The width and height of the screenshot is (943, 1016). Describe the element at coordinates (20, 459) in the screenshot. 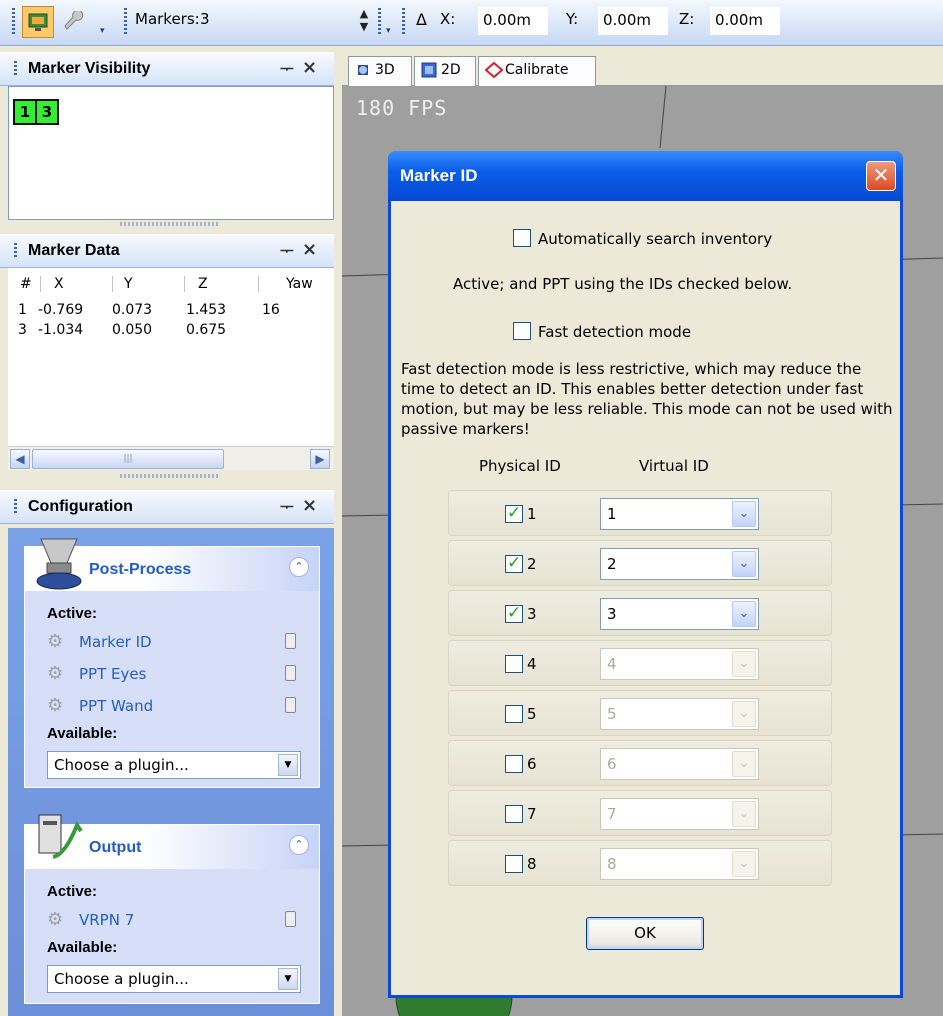

I see `scroll-left-icon: ◀` at that location.